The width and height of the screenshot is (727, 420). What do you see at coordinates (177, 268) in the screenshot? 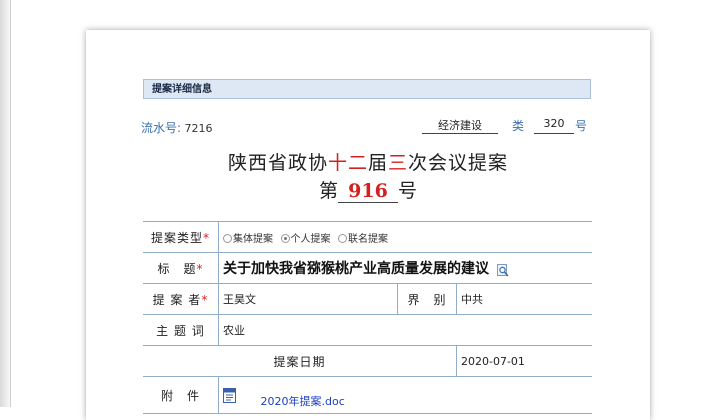
I see `title-label: 标 题` at bounding box center [177, 268].